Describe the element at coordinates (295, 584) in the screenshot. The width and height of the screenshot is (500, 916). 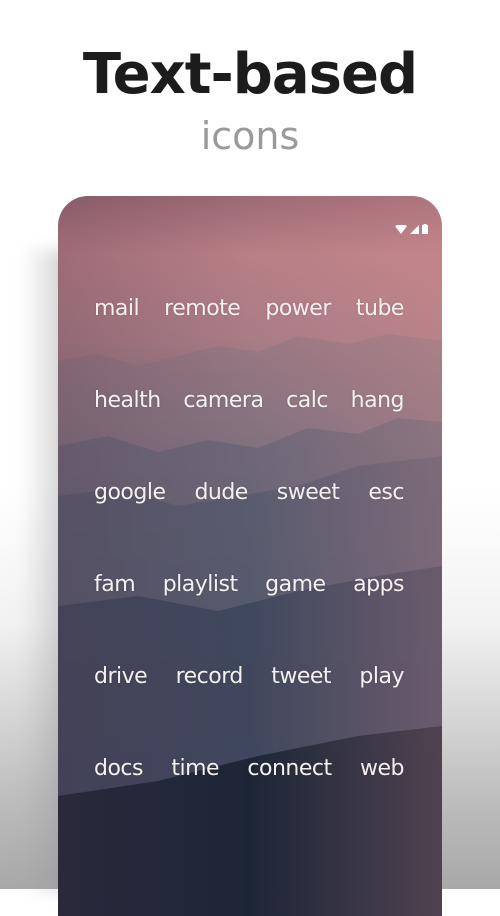
I see `app-game: game` at that location.